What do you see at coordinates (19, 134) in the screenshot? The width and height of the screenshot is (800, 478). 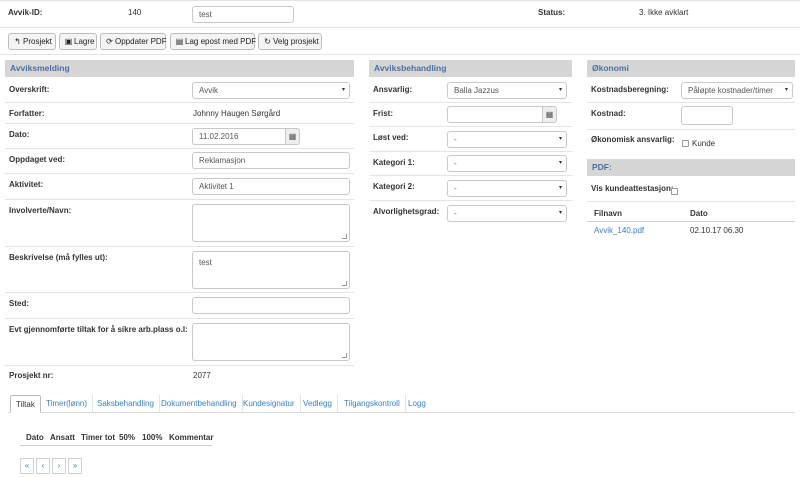 I see `dato-label: Dato:` at bounding box center [19, 134].